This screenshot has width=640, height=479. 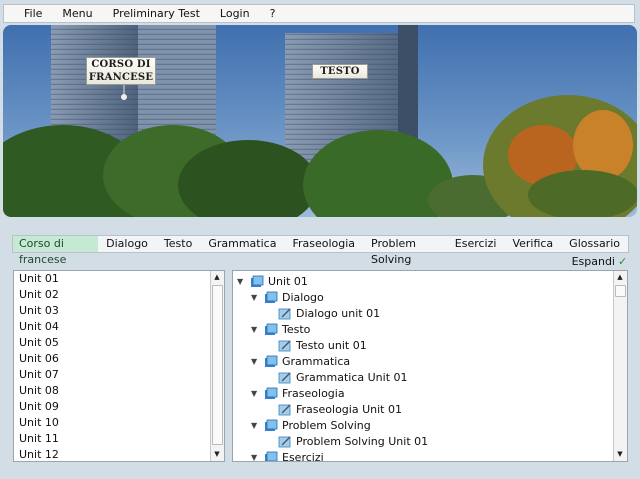 I want to click on list-item: Unit 01, so click(x=119, y=279).